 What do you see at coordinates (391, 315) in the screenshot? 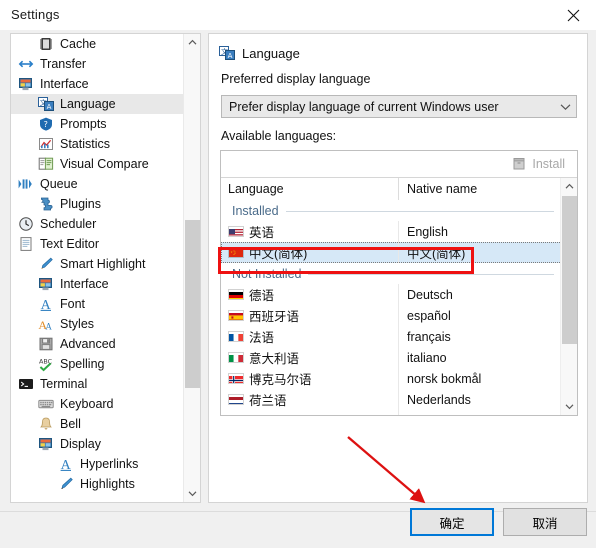
I see `language-row: 西班牙语 español` at bounding box center [391, 315].